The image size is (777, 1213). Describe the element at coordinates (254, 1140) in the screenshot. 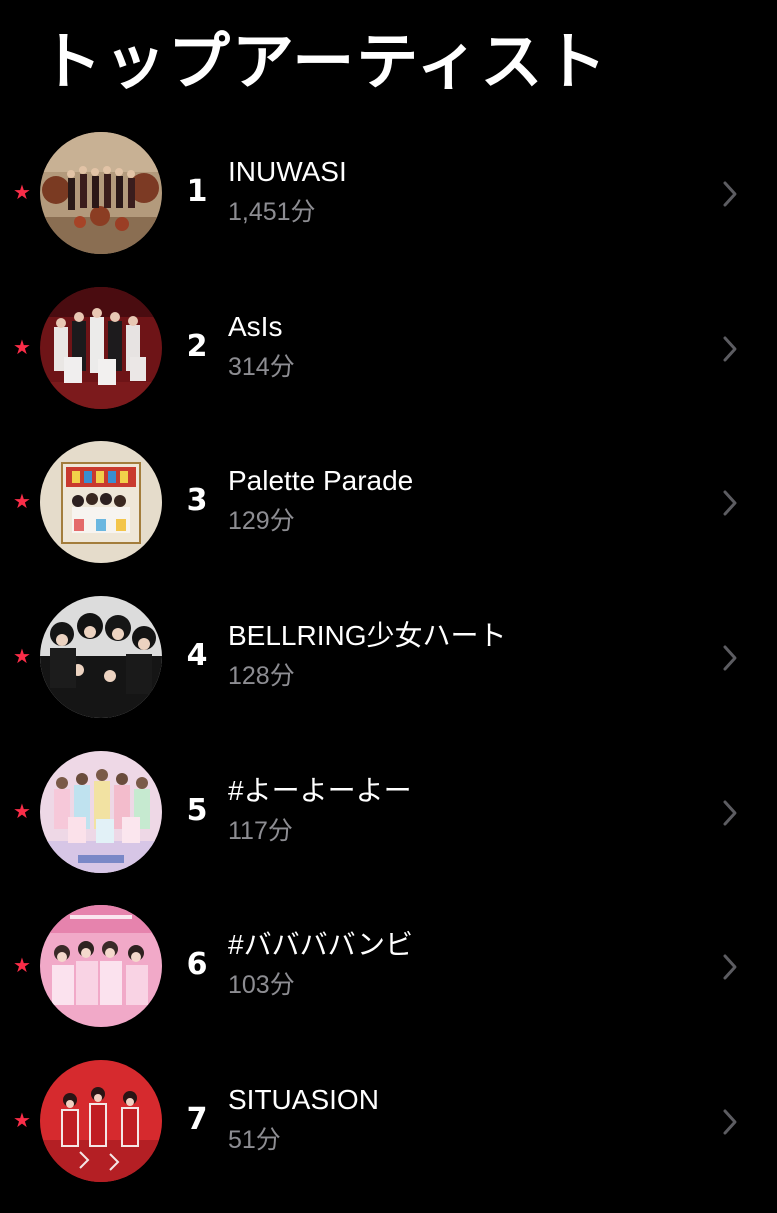

I see `listening-minutes: 51分` at that location.